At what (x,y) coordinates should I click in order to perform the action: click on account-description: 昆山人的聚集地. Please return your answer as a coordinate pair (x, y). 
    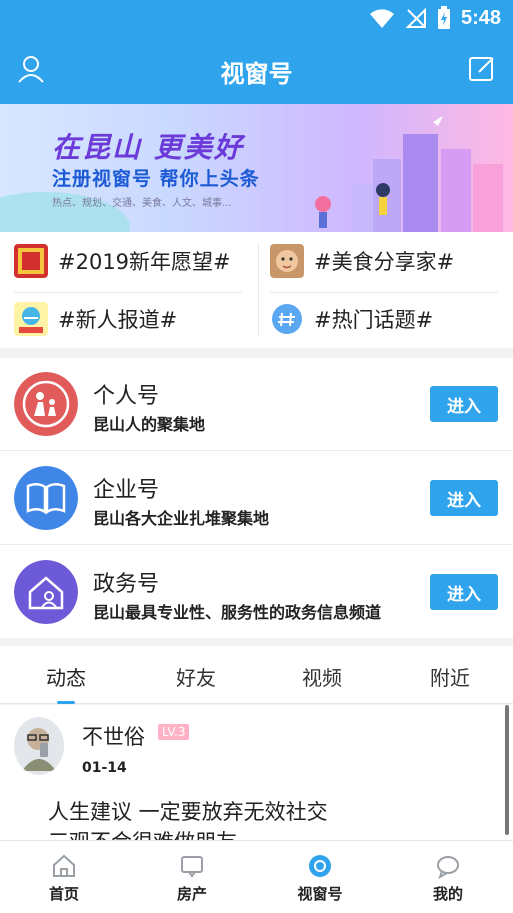
    Looking at the image, I should click on (149, 424).